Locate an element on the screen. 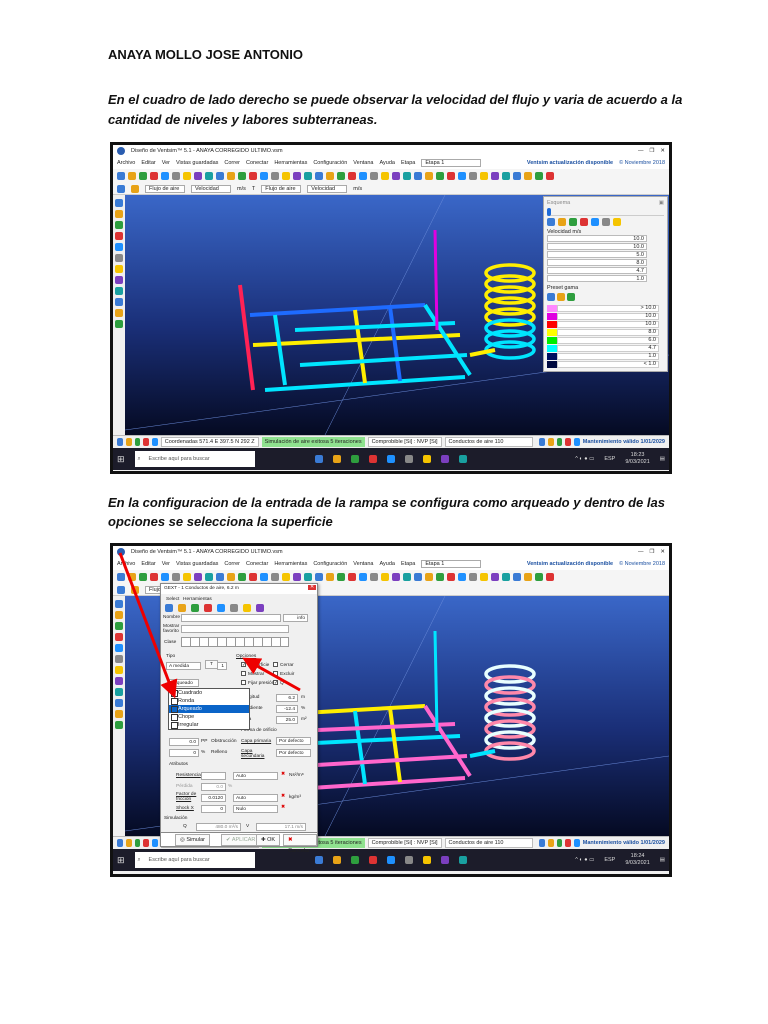  annotation-arrows is located at coordinates (209, 625).